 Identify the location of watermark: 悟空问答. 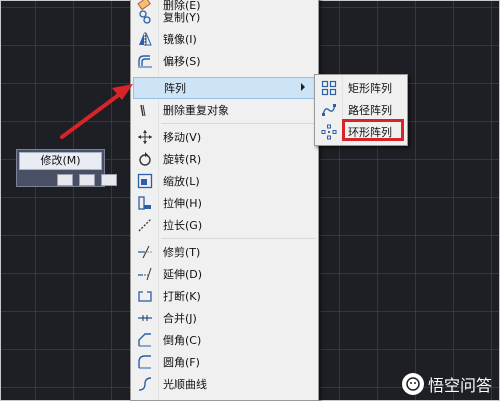
(446, 384).